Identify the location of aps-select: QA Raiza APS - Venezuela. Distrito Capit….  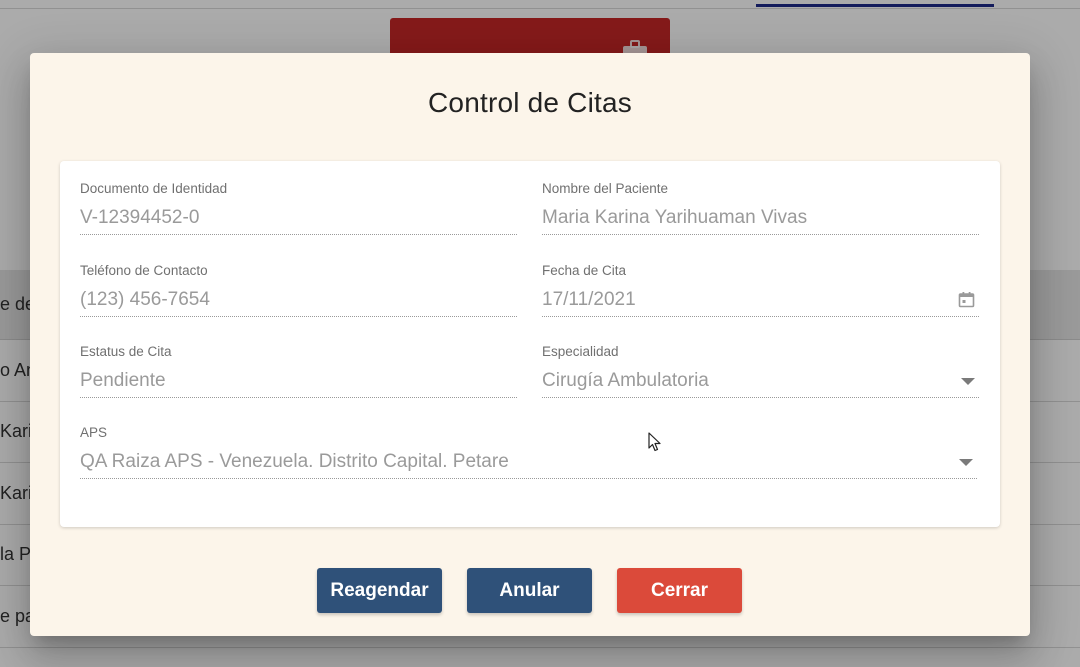
(528, 465).